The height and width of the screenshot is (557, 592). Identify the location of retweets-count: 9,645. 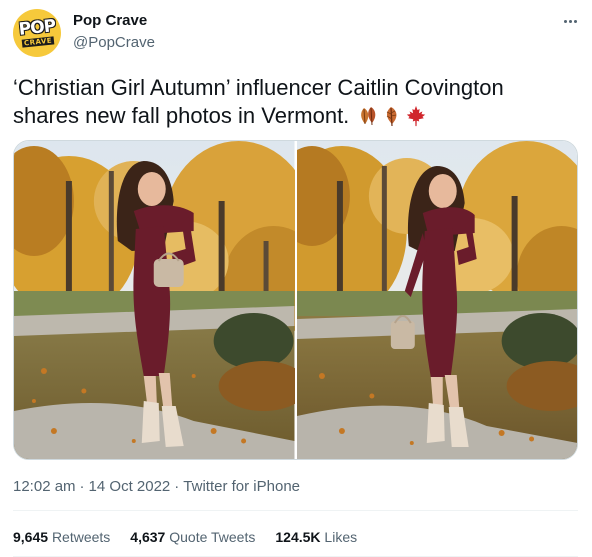
(31, 537).